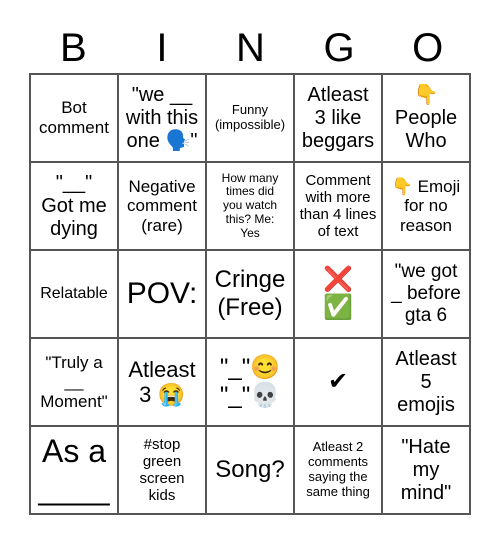 The image size is (500, 544). What do you see at coordinates (339, 48) in the screenshot?
I see `header-letter-g: G` at bounding box center [339, 48].